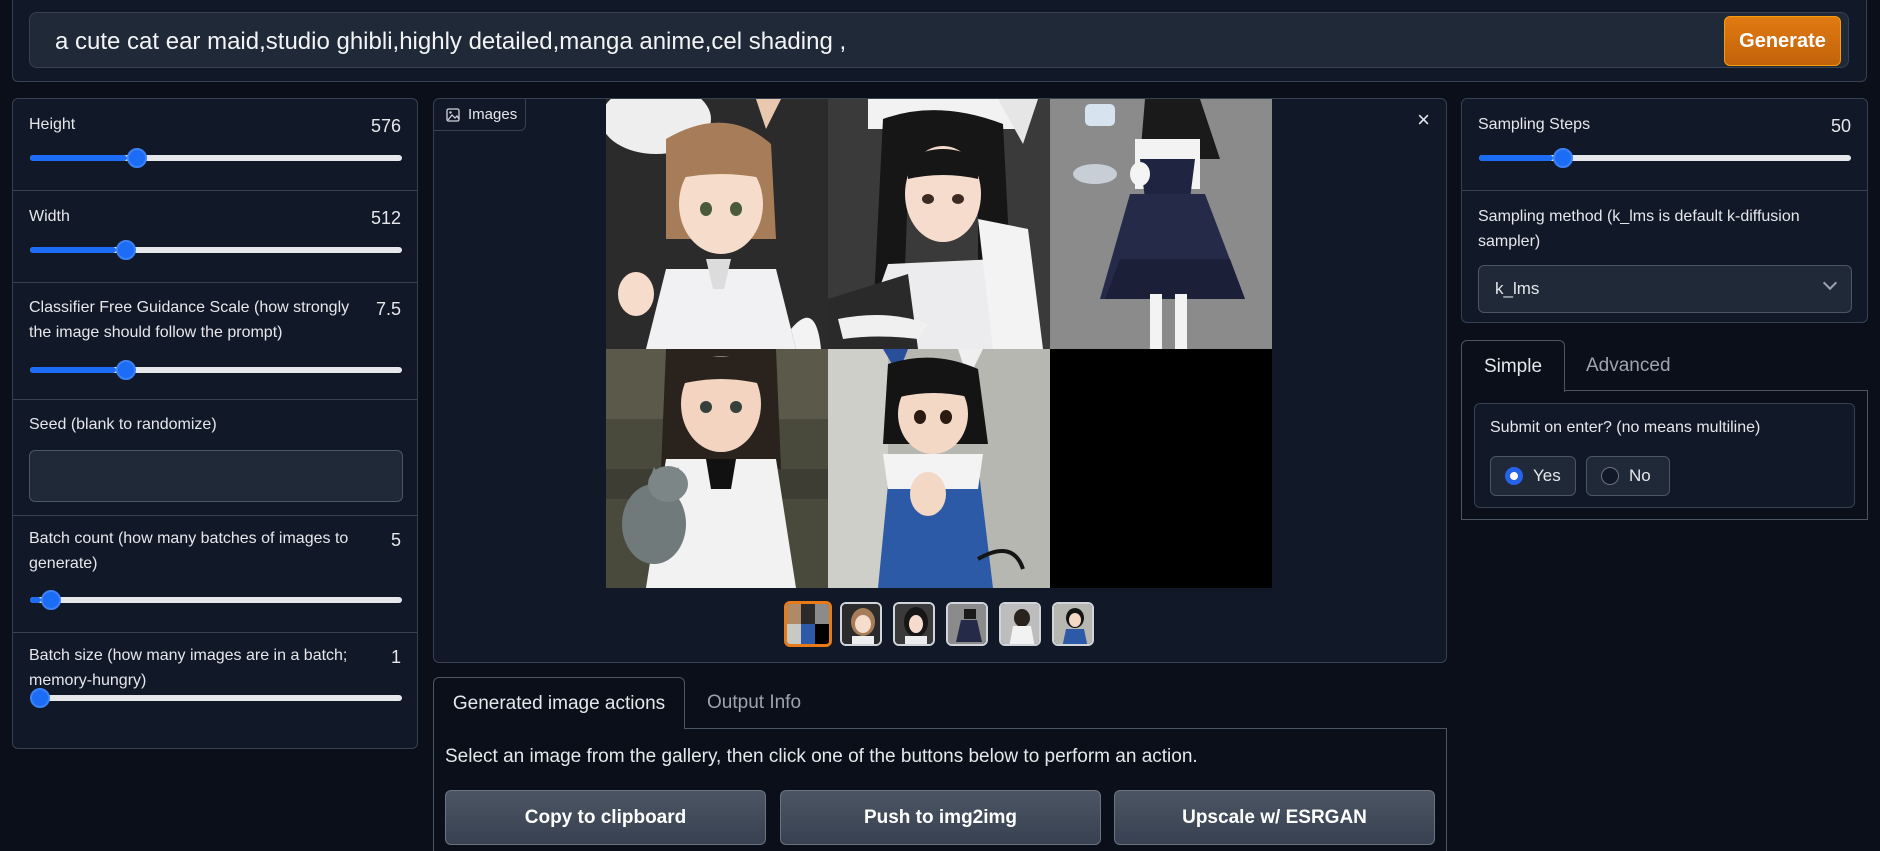  I want to click on seed-input, so click(216, 476).